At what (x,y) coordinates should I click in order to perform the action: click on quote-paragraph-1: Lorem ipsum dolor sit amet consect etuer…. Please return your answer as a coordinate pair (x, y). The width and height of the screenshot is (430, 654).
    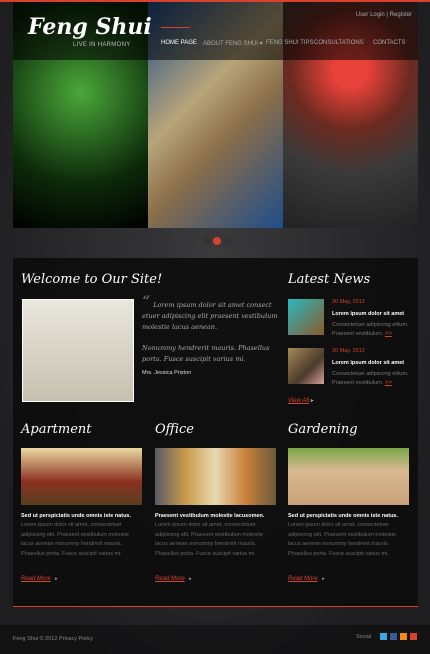
    Looking at the image, I should click on (210, 316).